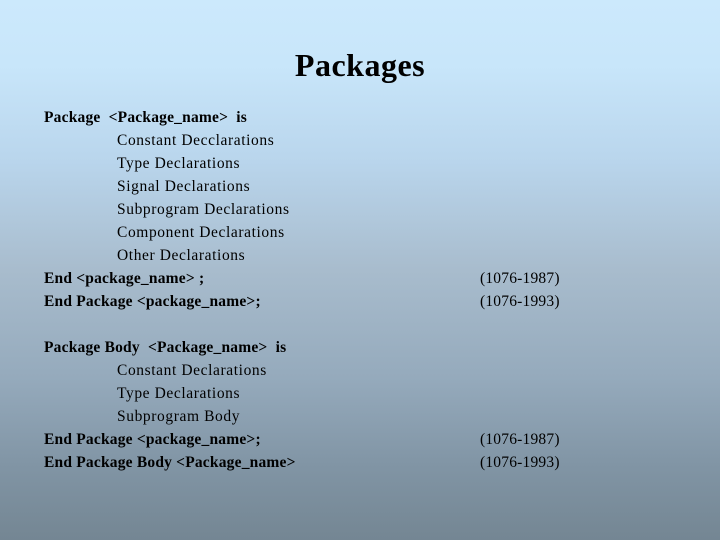 Image resolution: width=720 pixels, height=540 pixels. Describe the element at coordinates (124, 278) in the screenshot. I see `code-statement: End <package_name> ;` at that location.